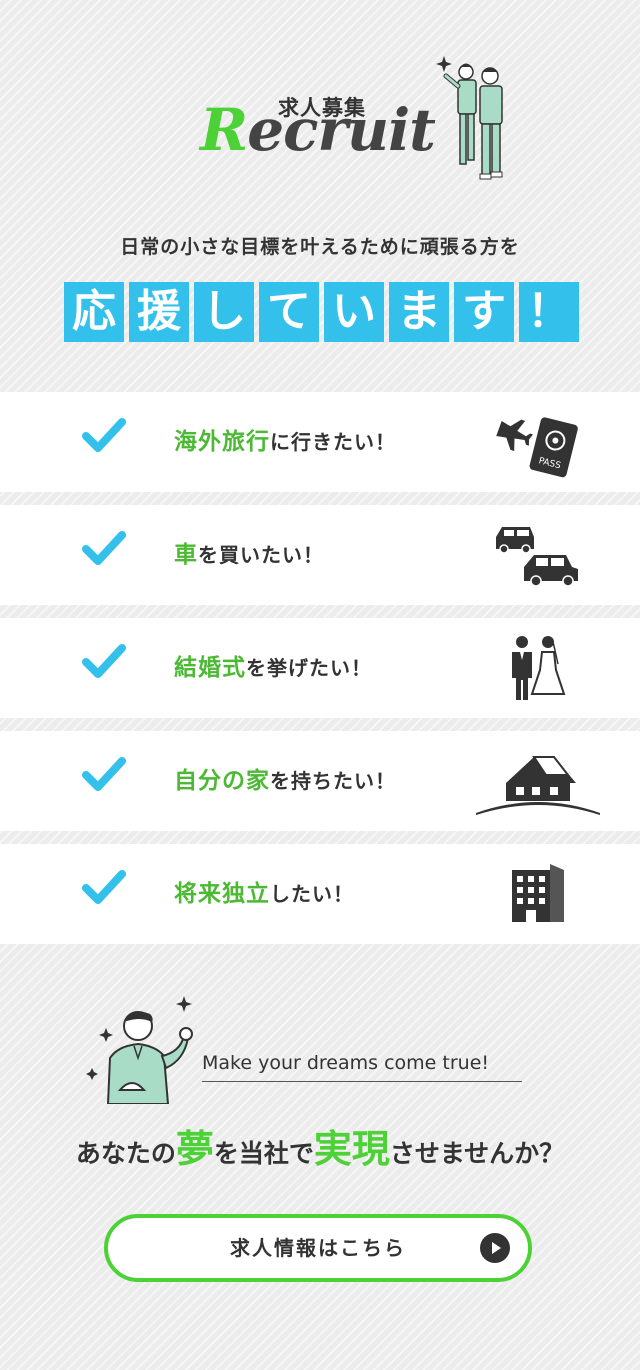 The image size is (640, 1370). I want to click on wish-text: 結婚式を挙げたい！, so click(273, 668).